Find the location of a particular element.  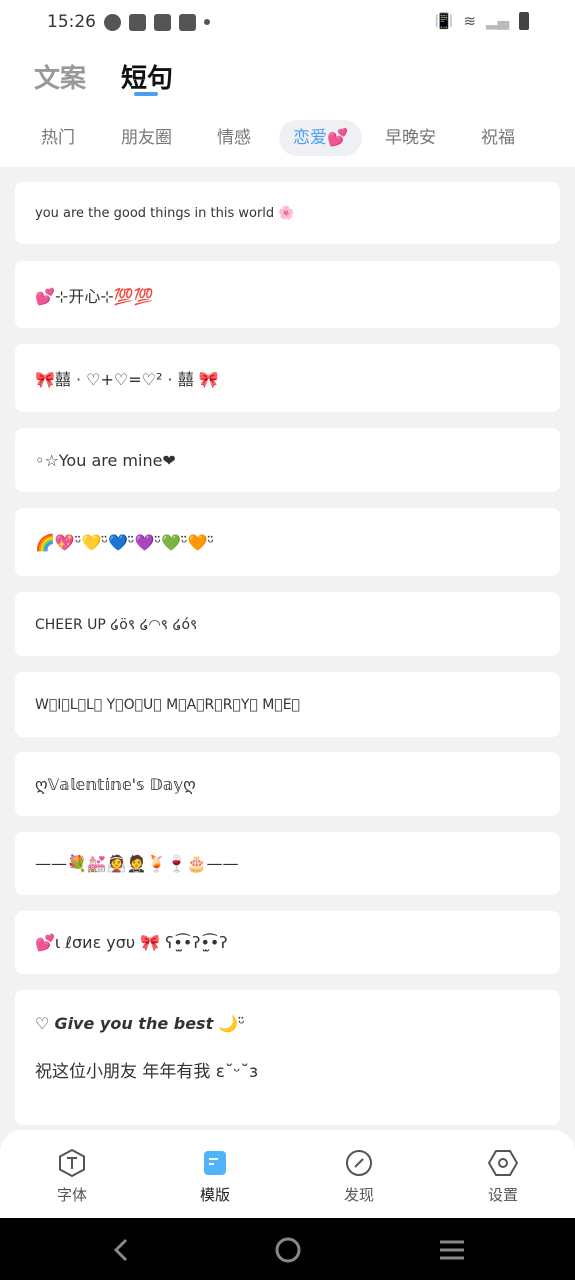

list-item: ღ𝕍𝕒𝕝𝕖𝕟𝕥𝕚𝕟𝕖'𝕤 𝔻𝕒𝕪ღ is located at coordinates (287, 784).